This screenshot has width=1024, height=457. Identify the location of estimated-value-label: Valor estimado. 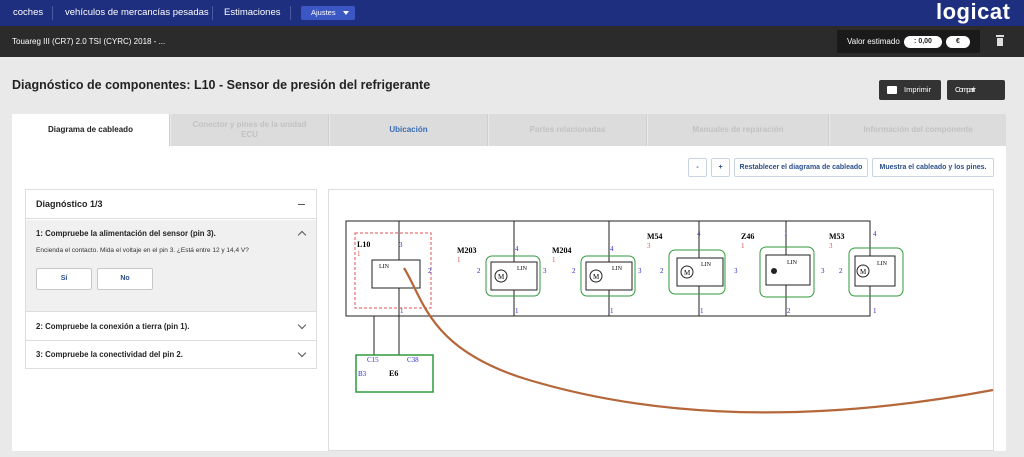
(873, 41).